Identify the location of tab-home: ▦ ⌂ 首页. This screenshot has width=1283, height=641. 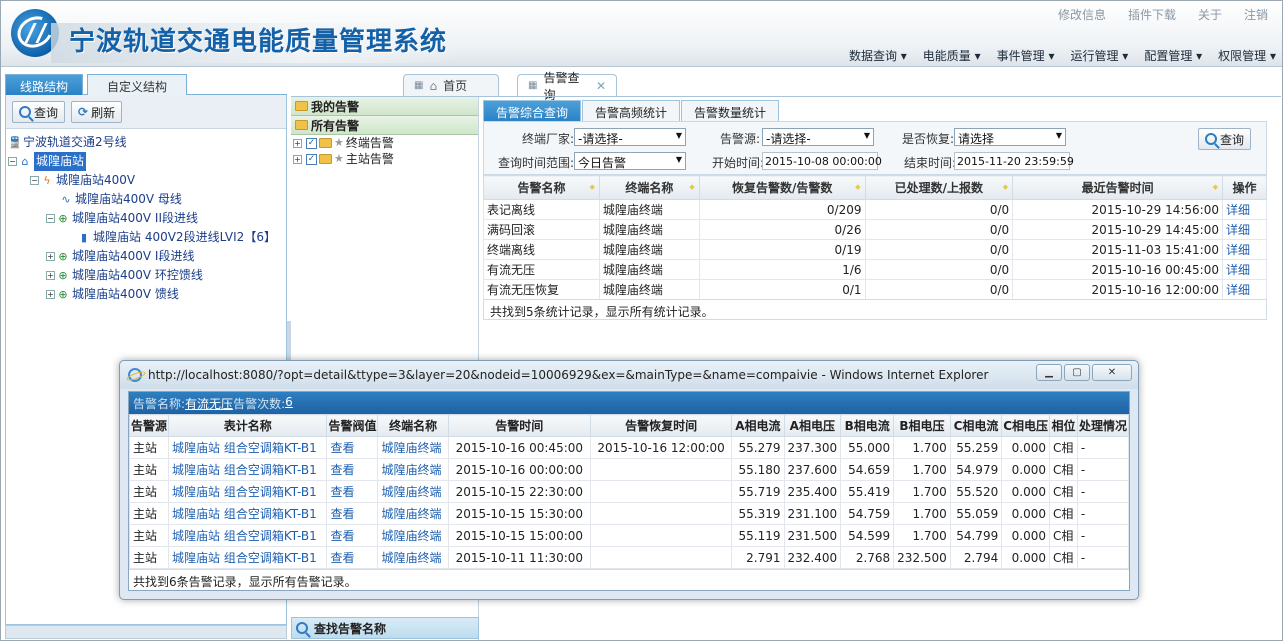
(451, 85).